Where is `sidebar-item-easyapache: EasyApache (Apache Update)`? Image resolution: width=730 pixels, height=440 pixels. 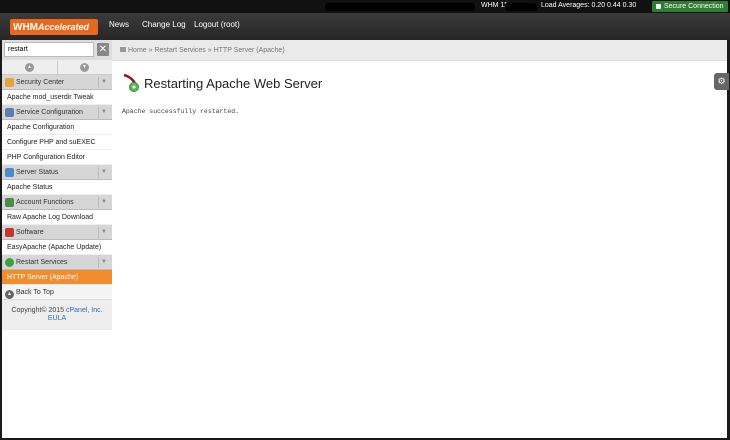
sidebar-item-easyapache: EasyApache (Apache Update) is located at coordinates (57, 247).